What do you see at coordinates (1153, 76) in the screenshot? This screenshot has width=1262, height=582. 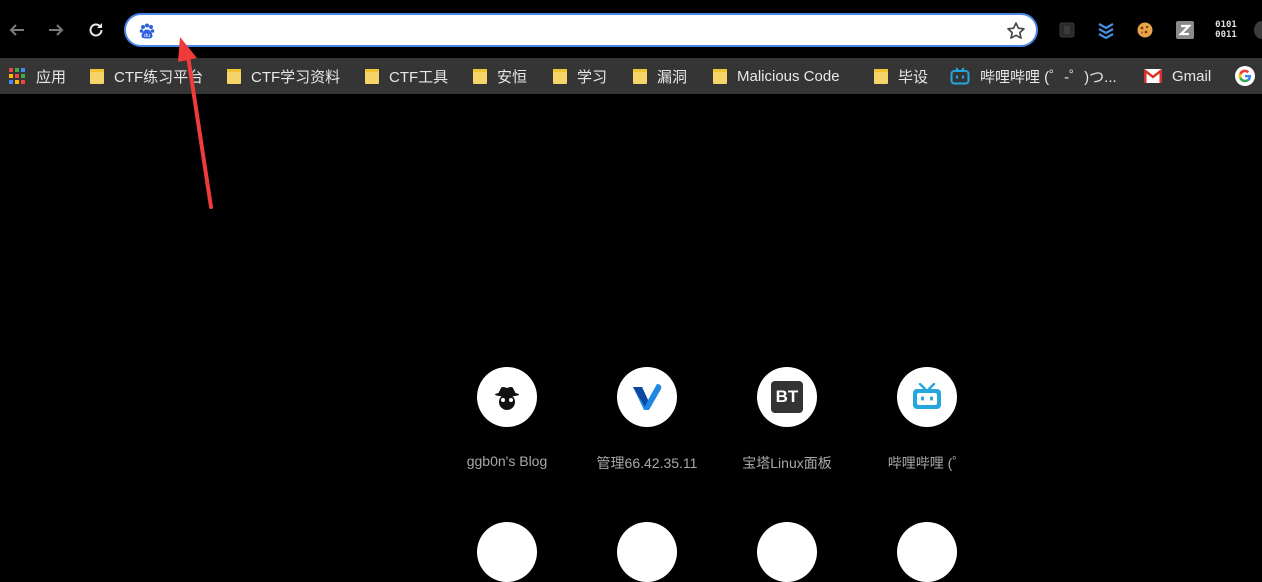 I see `gmail-icon` at bounding box center [1153, 76].